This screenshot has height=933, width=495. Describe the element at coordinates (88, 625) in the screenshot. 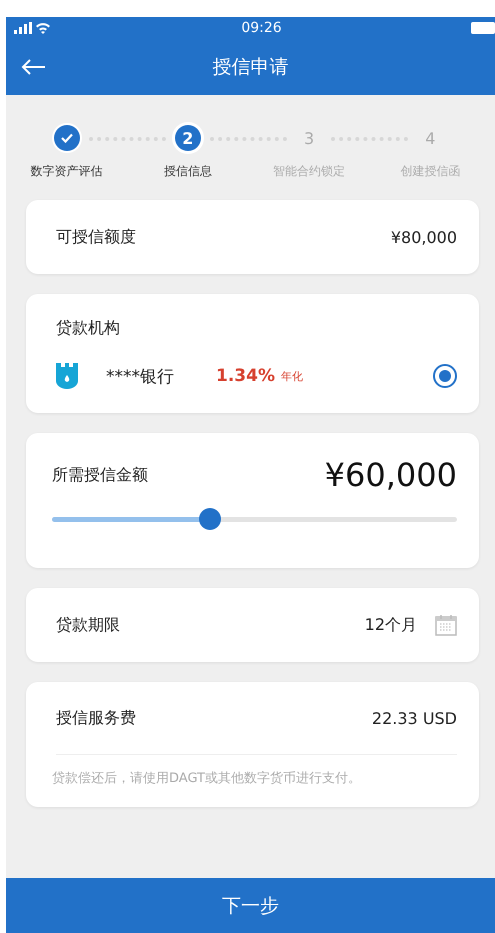

I see `field-label: 贷款期限` at that location.